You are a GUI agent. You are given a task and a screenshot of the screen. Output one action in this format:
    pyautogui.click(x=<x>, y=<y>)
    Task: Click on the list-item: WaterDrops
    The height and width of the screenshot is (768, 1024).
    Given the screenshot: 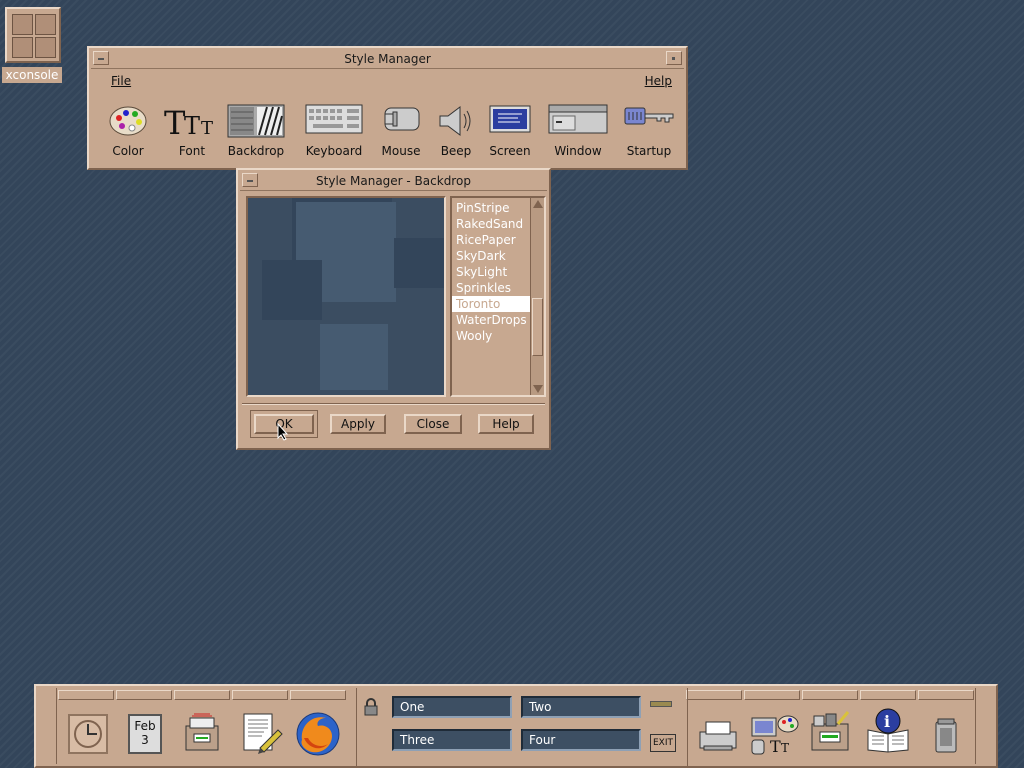 What is the action you would take?
    pyautogui.click(x=491, y=320)
    